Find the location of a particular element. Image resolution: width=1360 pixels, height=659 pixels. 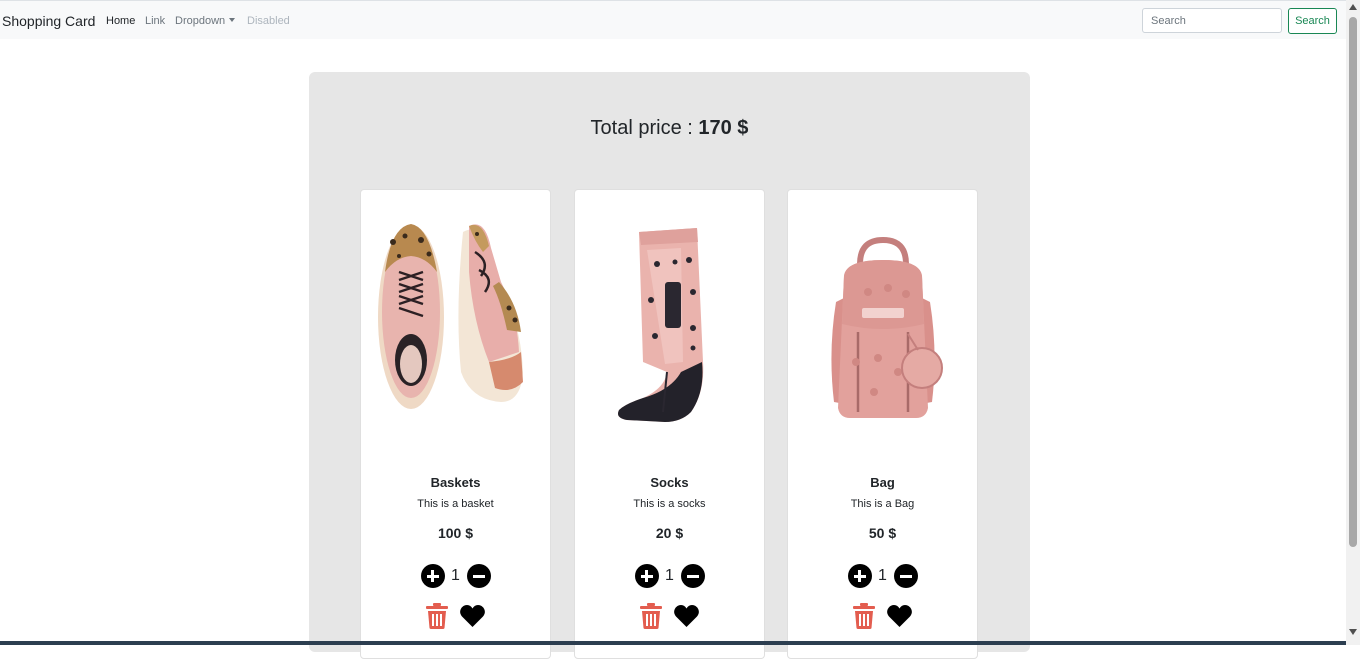

product-price: 20 $ is located at coordinates (669, 533).